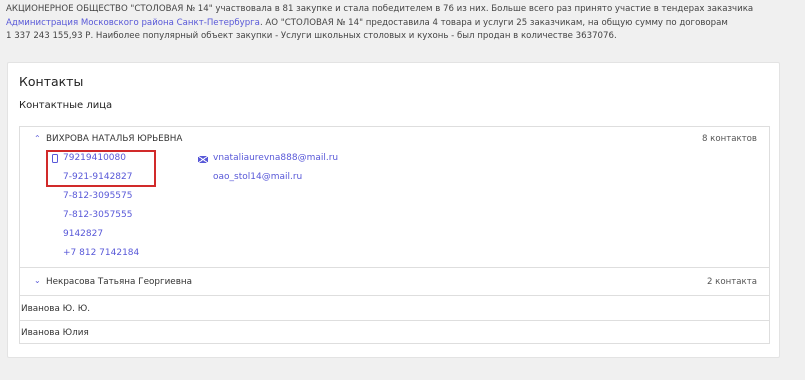 Image resolution: width=805 pixels, height=380 pixels. What do you see at coordinates (97, 196) in the screenshot?
I see `phone-link: 7-812-3095575` at bounding box center [97, 196].